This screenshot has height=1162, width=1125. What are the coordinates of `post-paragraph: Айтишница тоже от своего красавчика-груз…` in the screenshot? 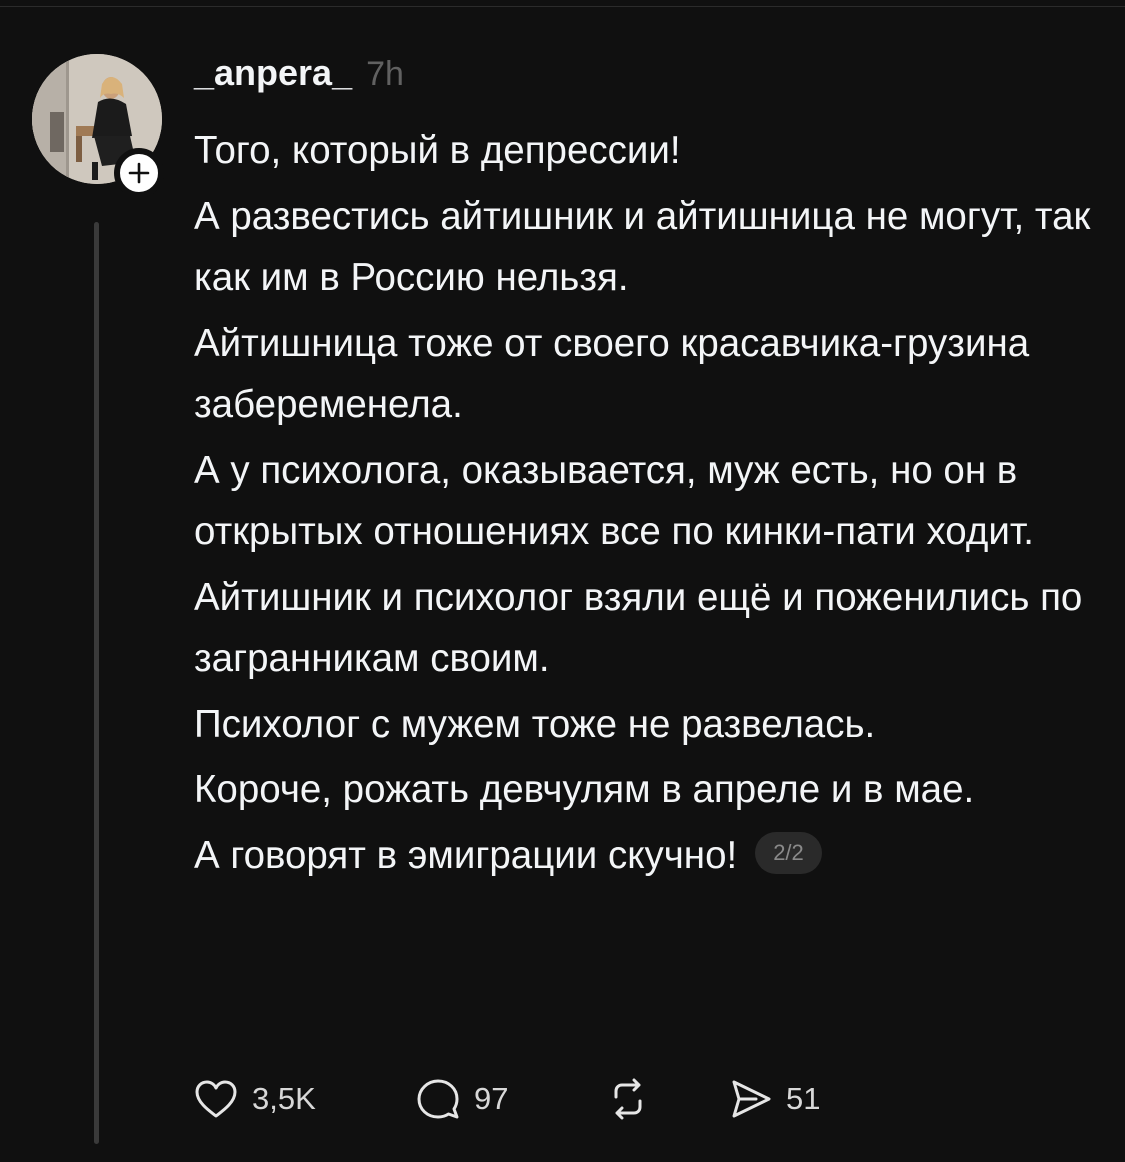 It's located at (612, 374).